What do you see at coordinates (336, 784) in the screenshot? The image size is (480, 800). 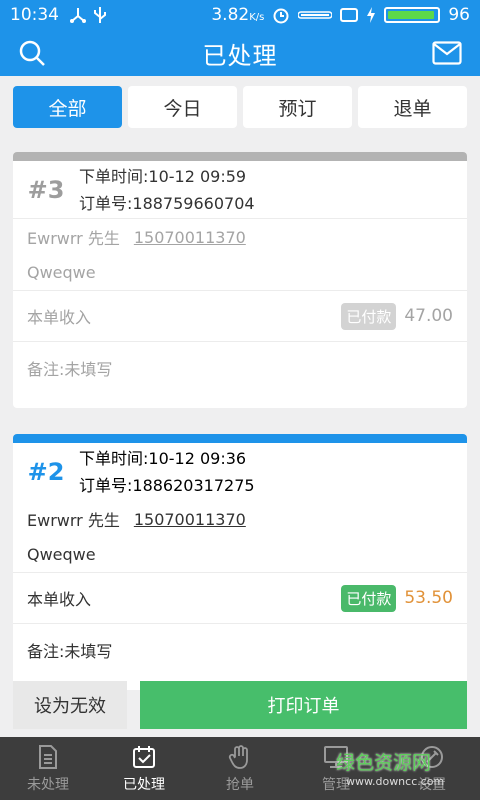 I see `nav-label: 管理` at bounding box center [336, 784].